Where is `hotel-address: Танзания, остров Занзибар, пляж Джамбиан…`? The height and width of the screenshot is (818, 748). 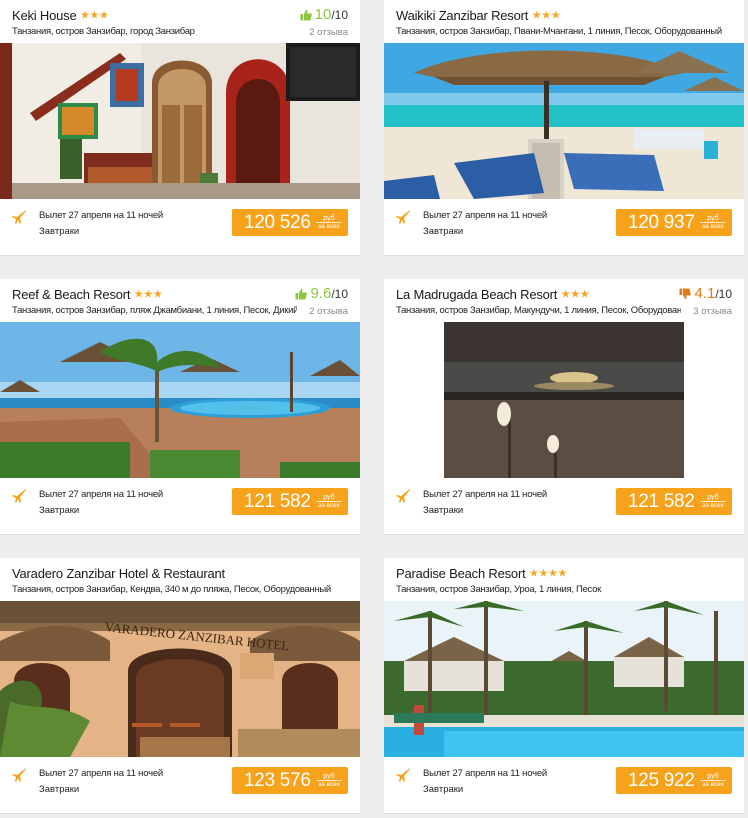
hotel-address: Танзания, остров Занзибар, пляж Джамбиан… is located at coordinates (154, 310).